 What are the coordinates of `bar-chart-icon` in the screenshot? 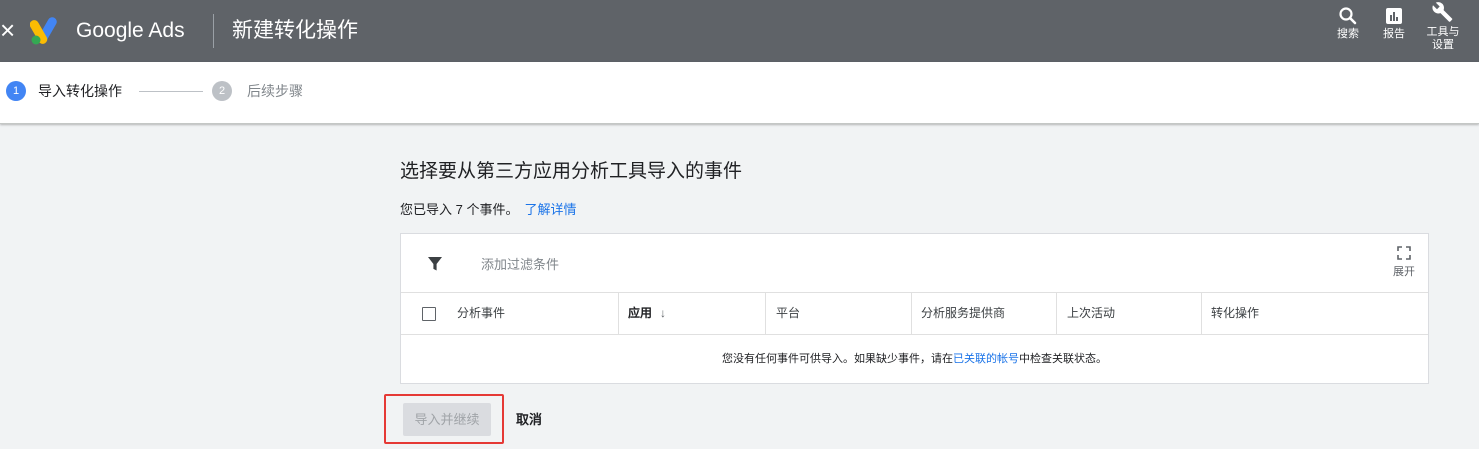 It's located at (1394, 16).